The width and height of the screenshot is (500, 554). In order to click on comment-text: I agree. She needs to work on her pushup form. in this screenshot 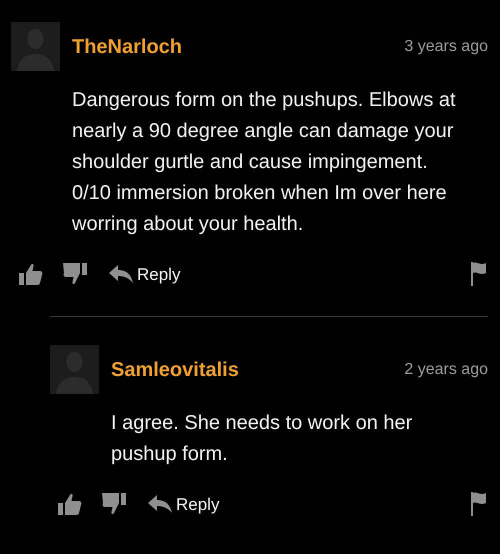, I will do `click(262, 439)`.